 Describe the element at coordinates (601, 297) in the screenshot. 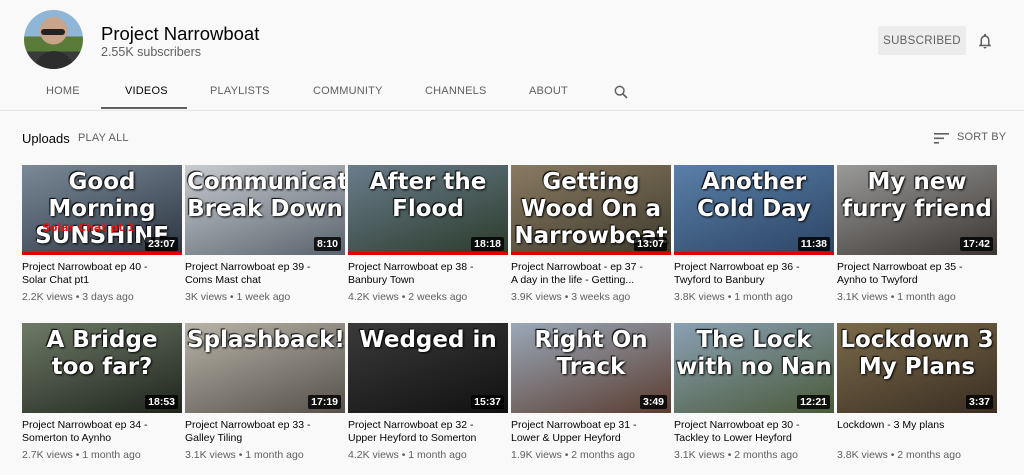

I see `upload-age: 3 weeks ago` at that location.